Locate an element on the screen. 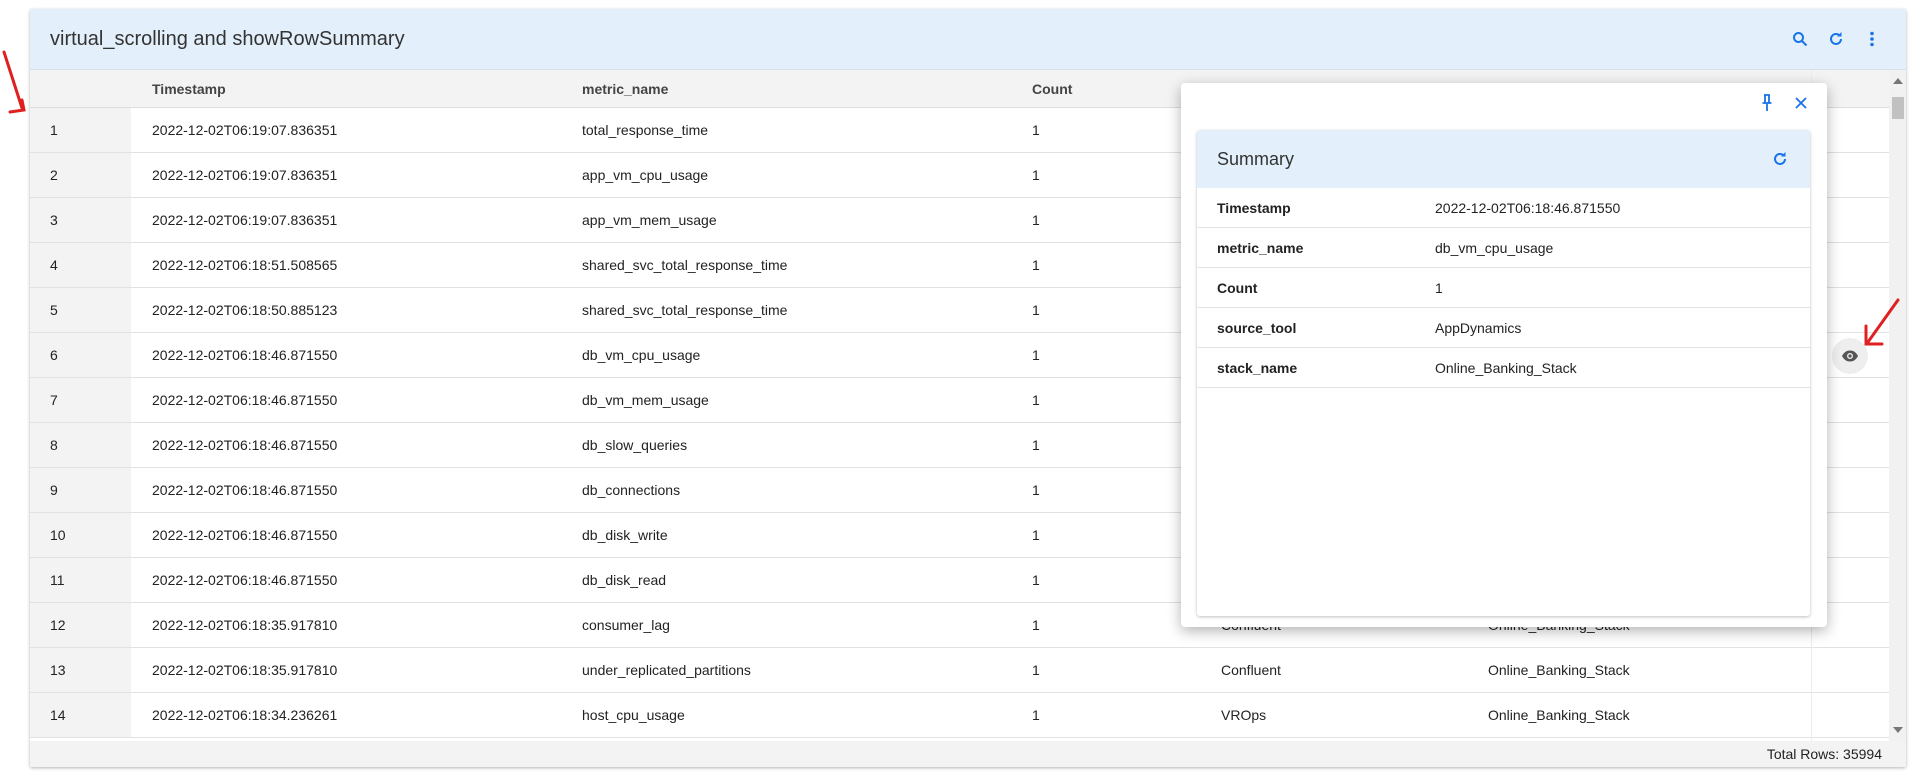  row-number: 10 is located at coordinates (80, 535).